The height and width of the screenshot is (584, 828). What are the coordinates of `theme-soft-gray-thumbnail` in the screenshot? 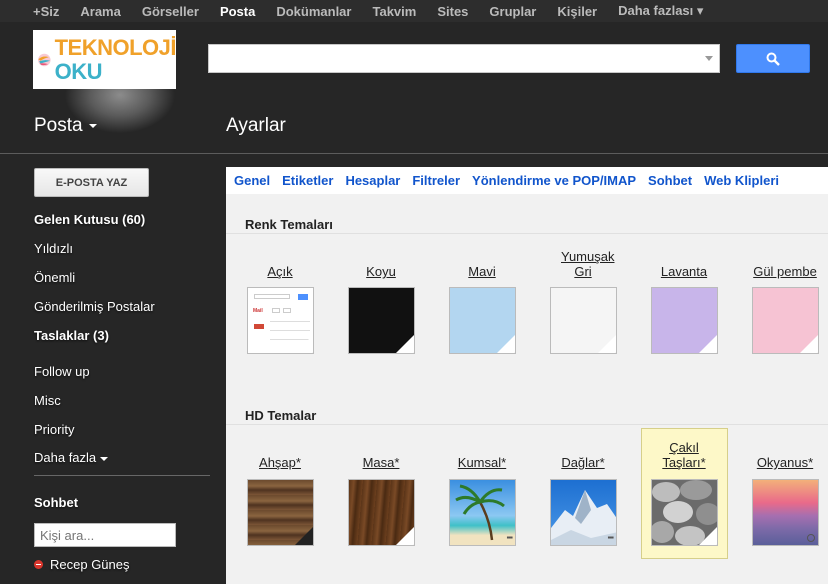 It's located at (583, 320).